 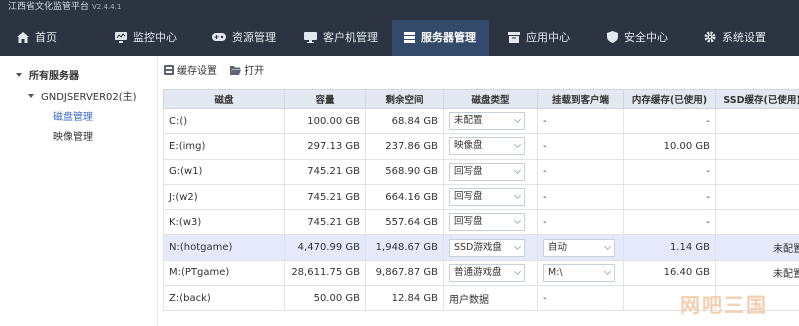 I want to click on disk-type-select: SSD游戏盘, so click(x=487, y=247).